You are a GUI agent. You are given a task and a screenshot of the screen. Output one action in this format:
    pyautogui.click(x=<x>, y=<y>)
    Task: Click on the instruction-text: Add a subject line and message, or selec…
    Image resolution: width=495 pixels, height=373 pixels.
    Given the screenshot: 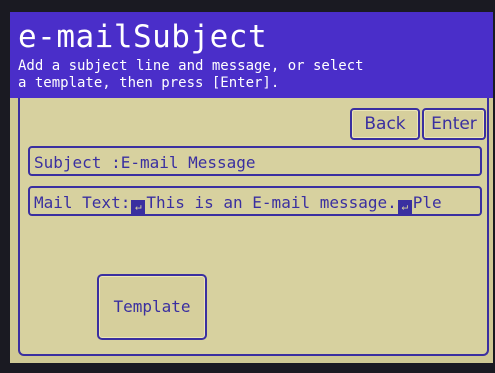 What is the action you would take?
    pyautogui.click(x=253, y=75)
    